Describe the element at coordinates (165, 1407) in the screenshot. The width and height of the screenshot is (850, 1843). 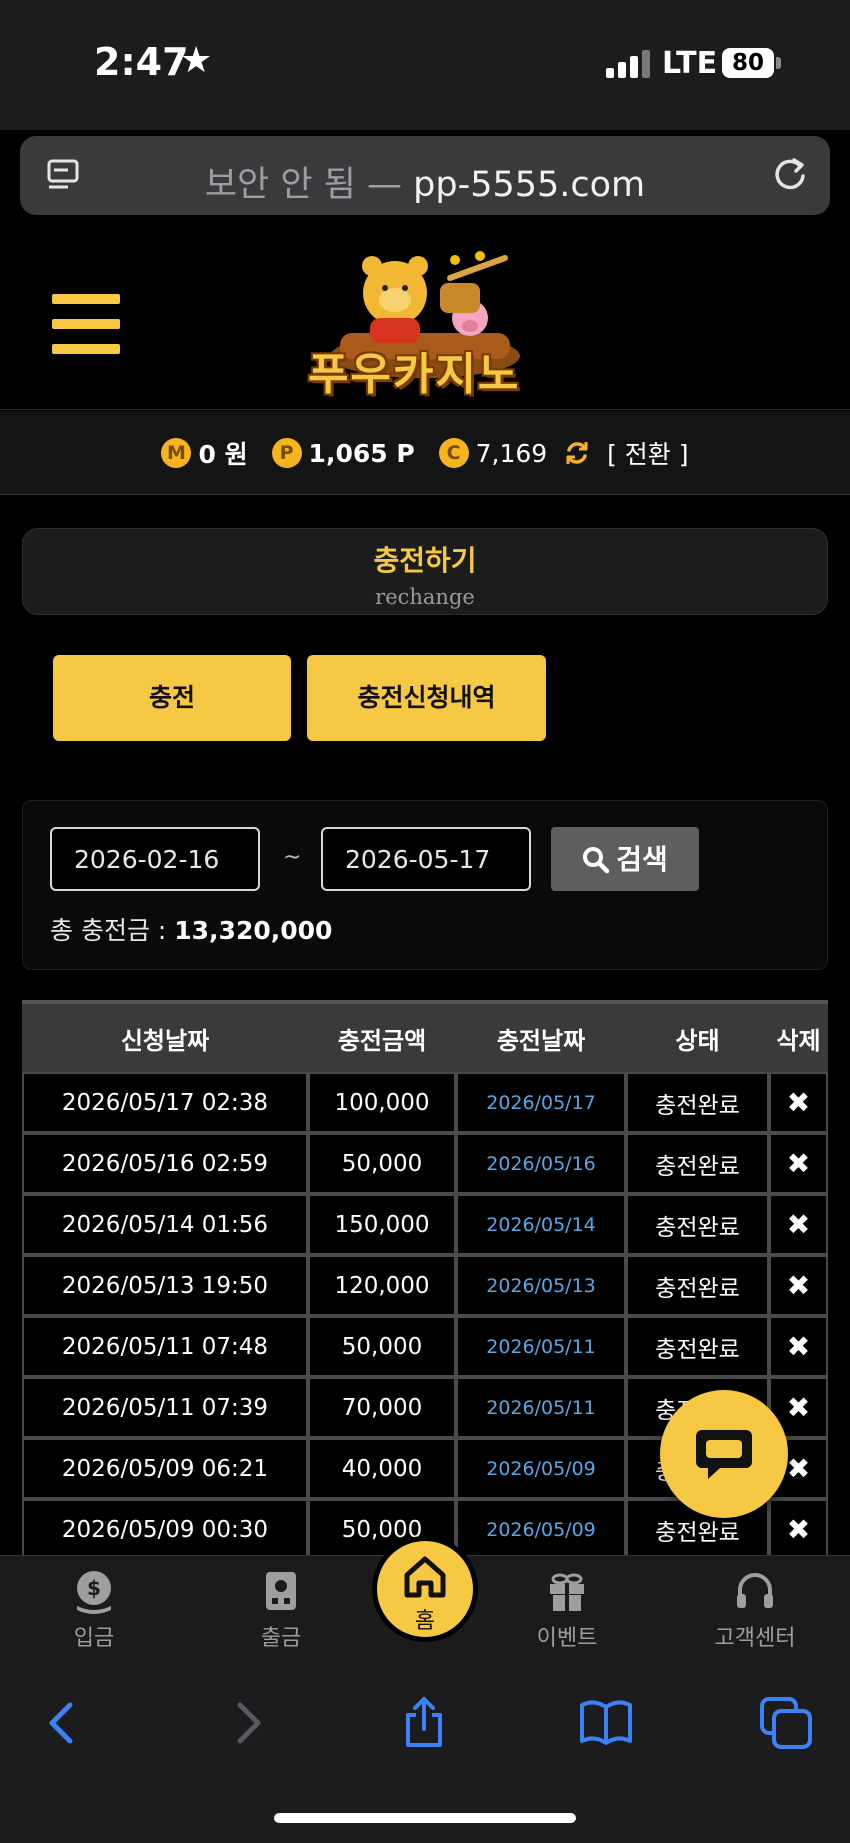
I see `cell-request-date: 2026/05/11 07:39` at that location.